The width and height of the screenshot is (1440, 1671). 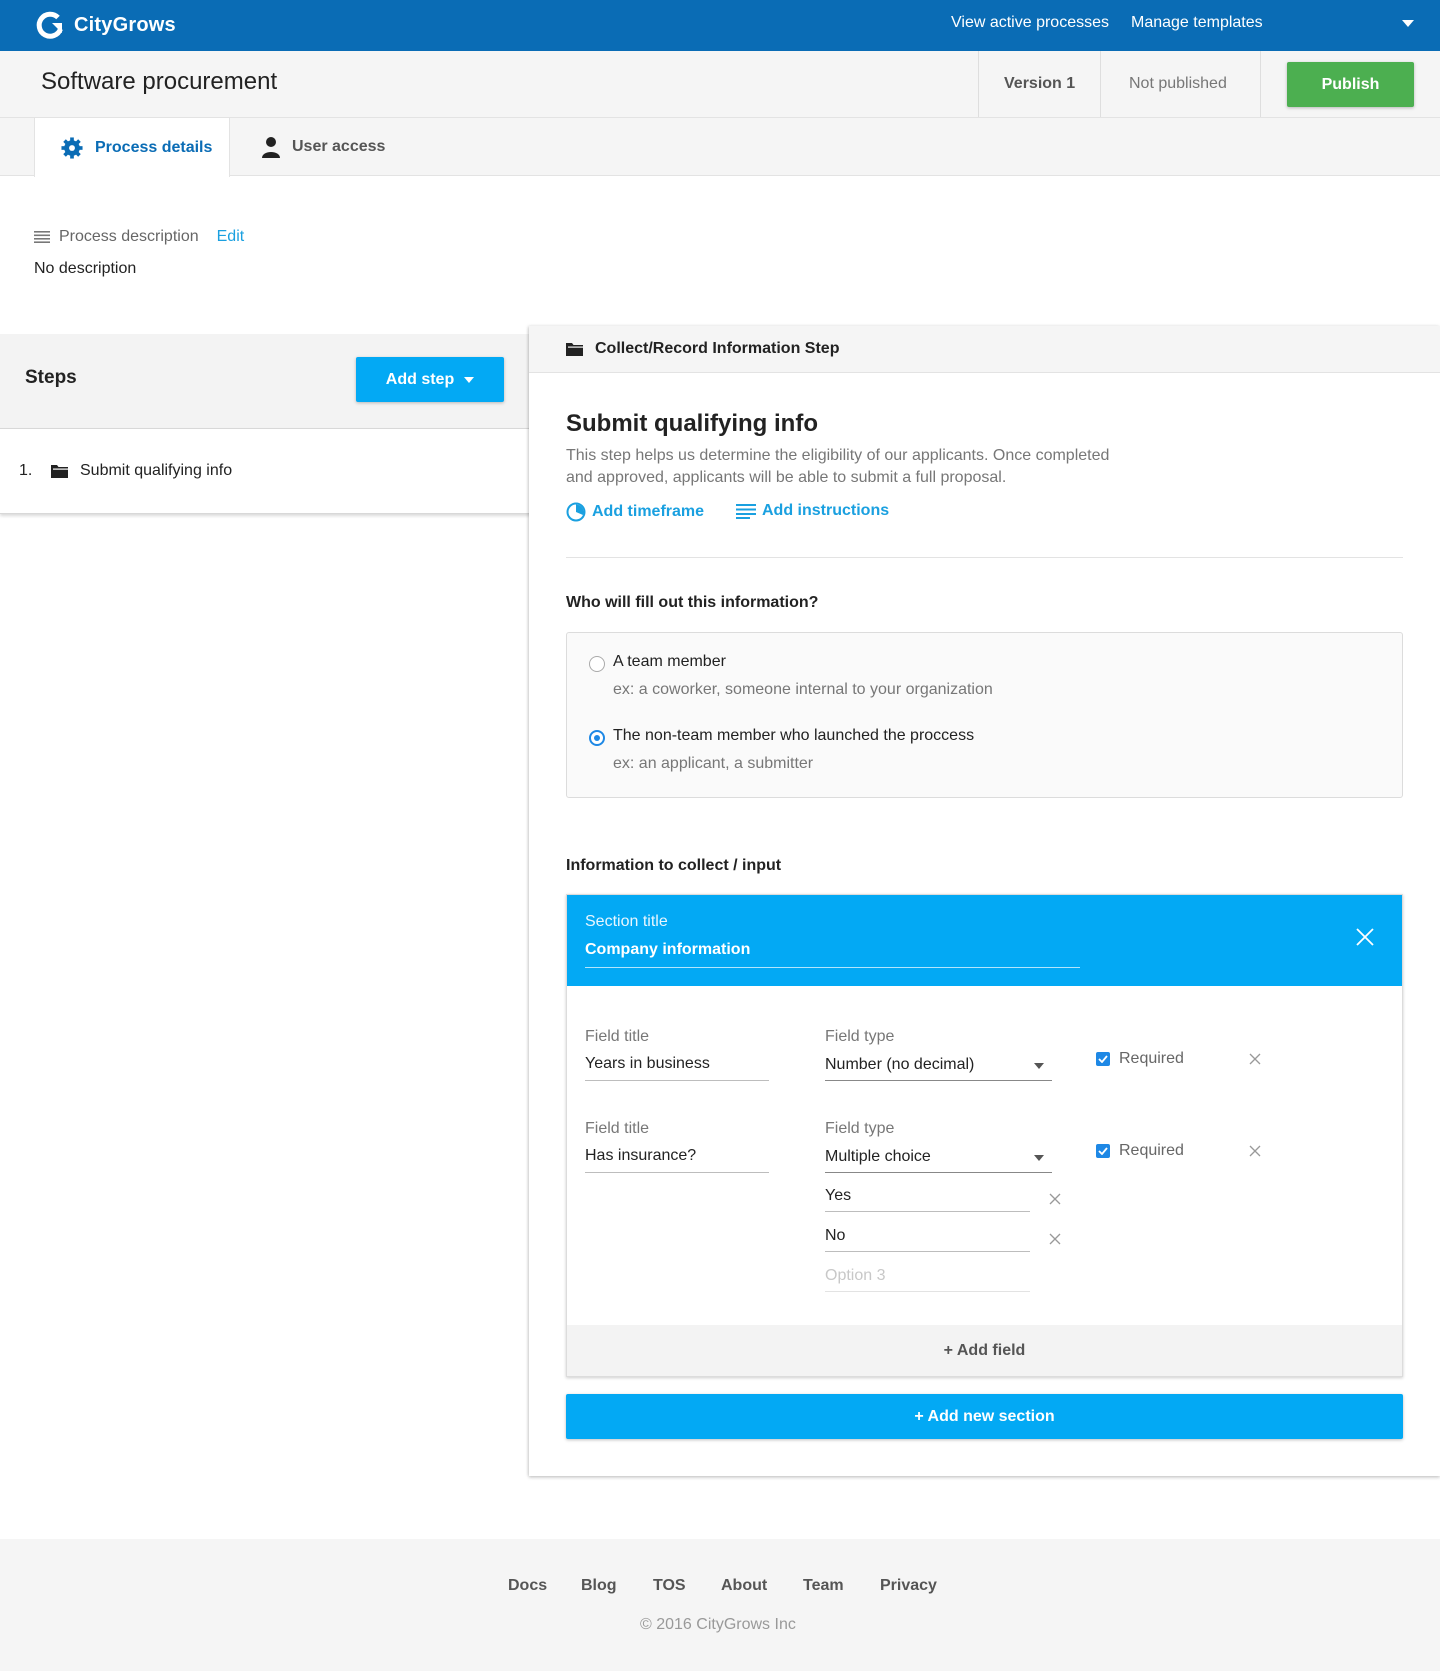 What do you see at coordinates (231, 237) in the screenshot?
I see `edit-description-link: Edit` at bounding box center [231, 237].